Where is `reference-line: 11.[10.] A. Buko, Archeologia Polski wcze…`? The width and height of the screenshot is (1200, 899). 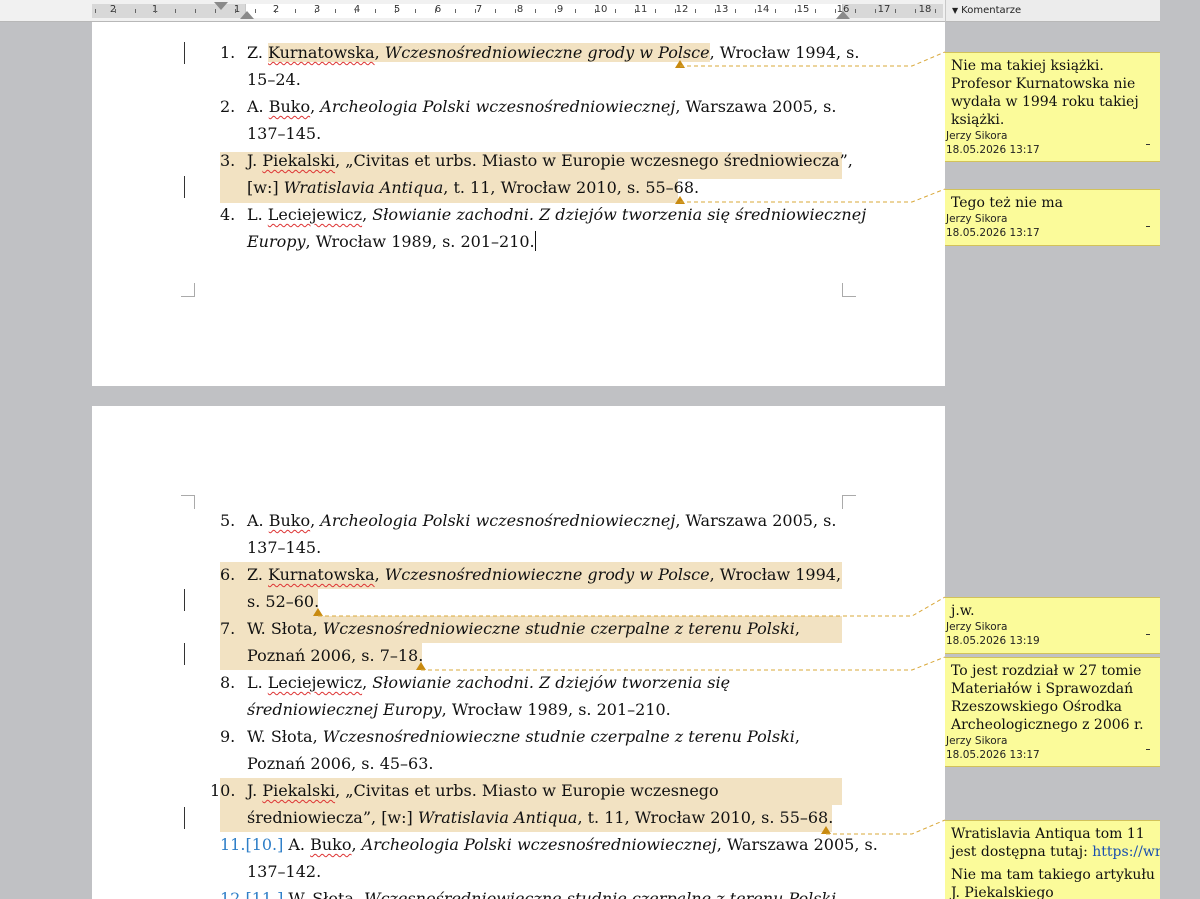
reference-line: 11.[10.] A. Buko, Archeologia Polski wcze… is located at coordinates (549, 844).